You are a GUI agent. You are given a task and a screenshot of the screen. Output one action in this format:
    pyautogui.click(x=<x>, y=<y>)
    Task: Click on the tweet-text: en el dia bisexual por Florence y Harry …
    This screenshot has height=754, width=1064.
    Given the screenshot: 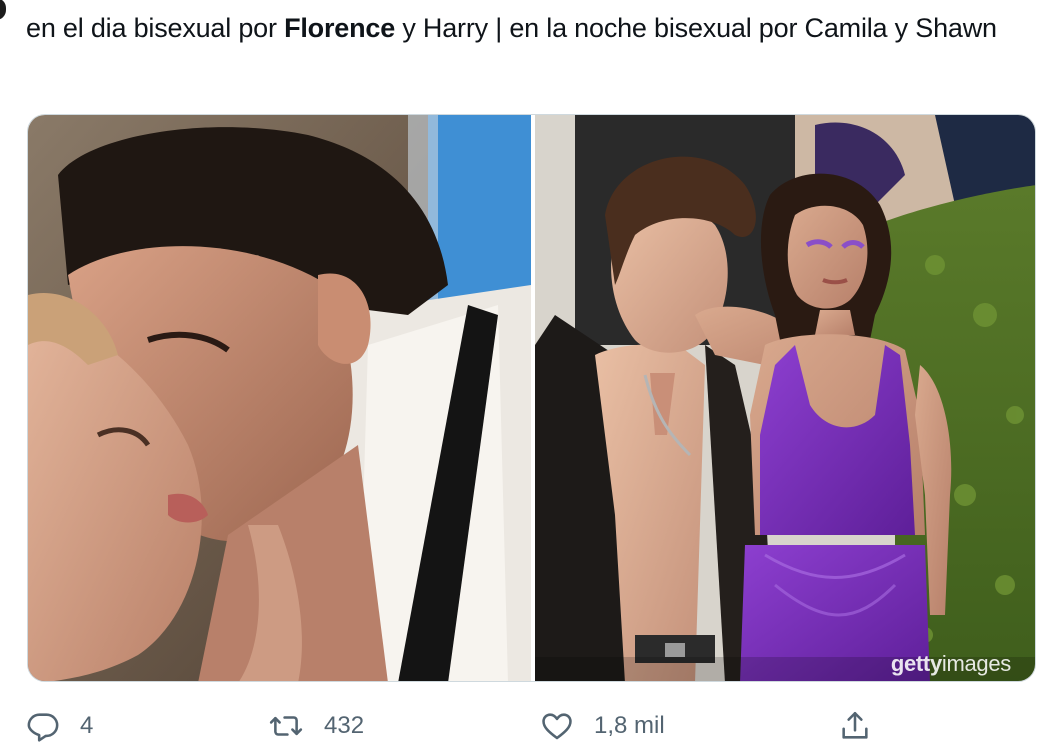 What is the action you would take?
    pyautogui.click(x=531, y=28)
    